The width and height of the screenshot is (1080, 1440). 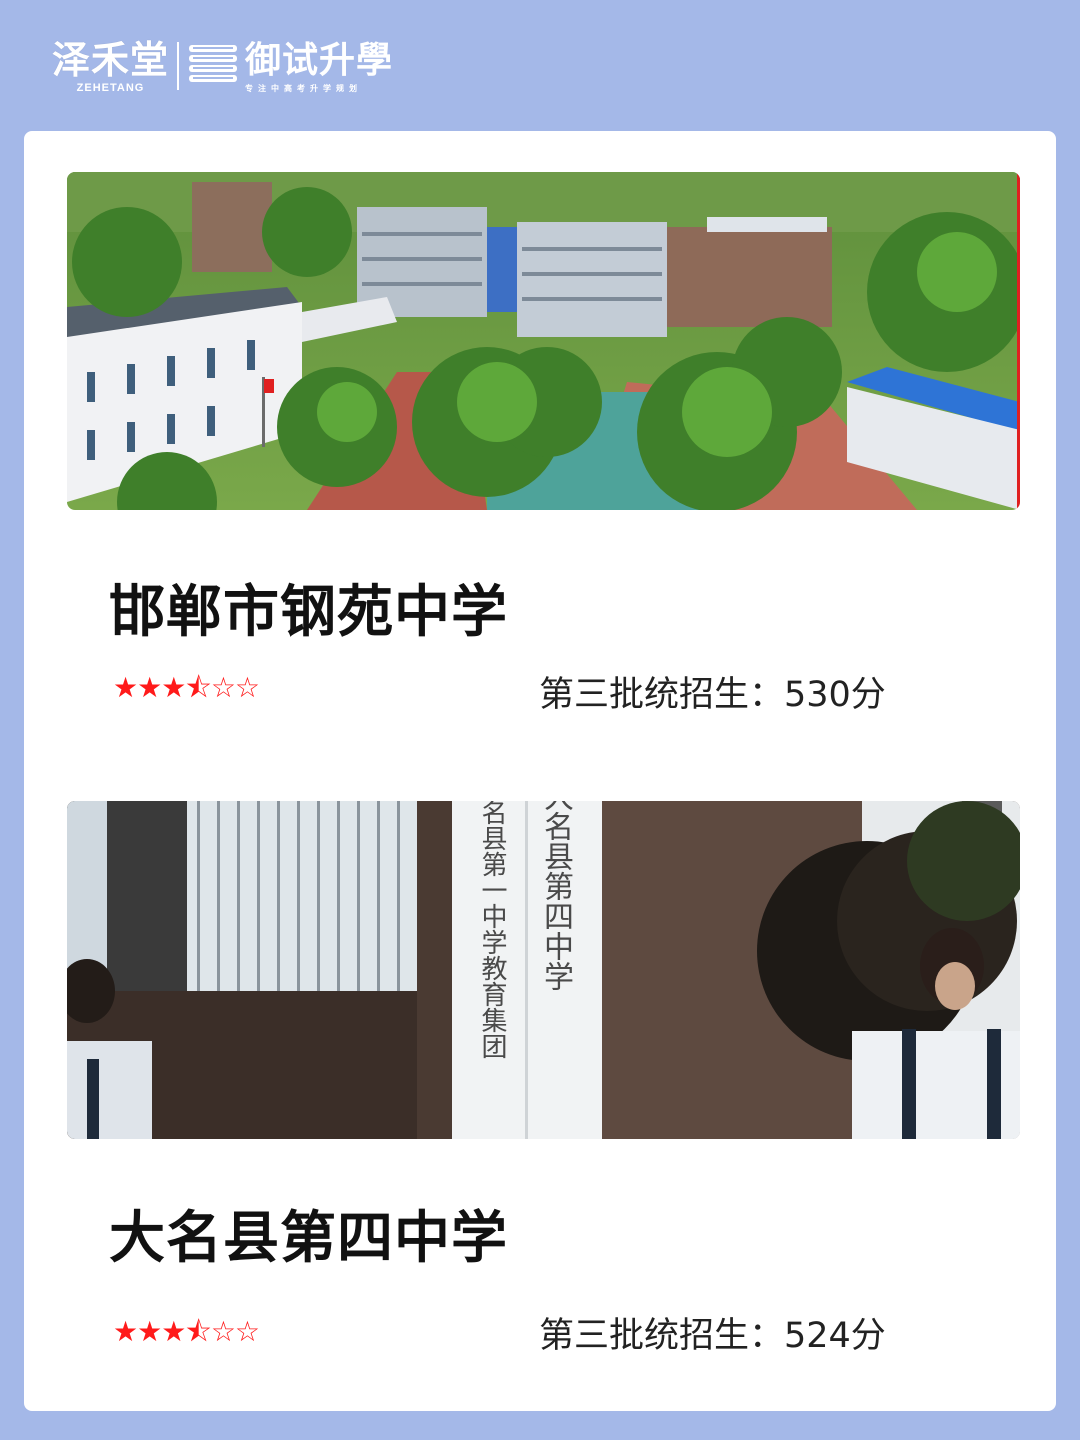 I want to click on brand-slogan: 专注中高考升学规划, so click(x=304, y=88).